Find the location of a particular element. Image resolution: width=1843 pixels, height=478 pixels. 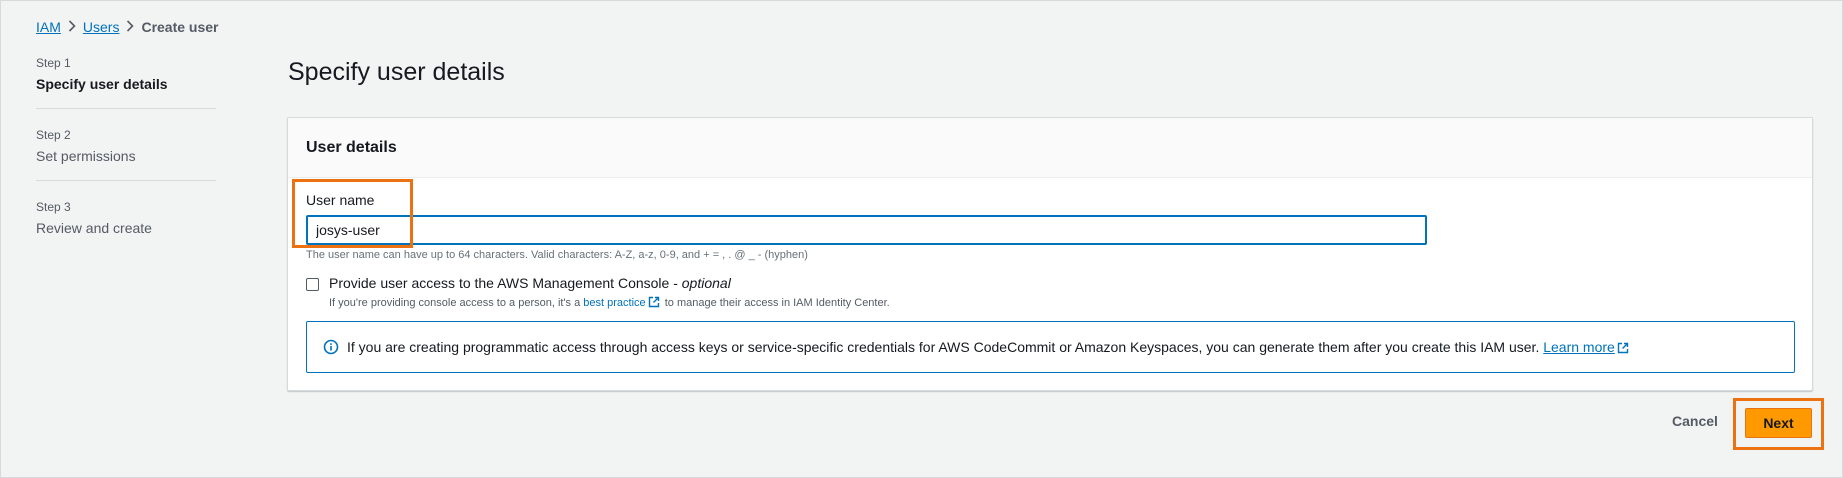

page-title: Specify user details is located at coordinates (396, 72).